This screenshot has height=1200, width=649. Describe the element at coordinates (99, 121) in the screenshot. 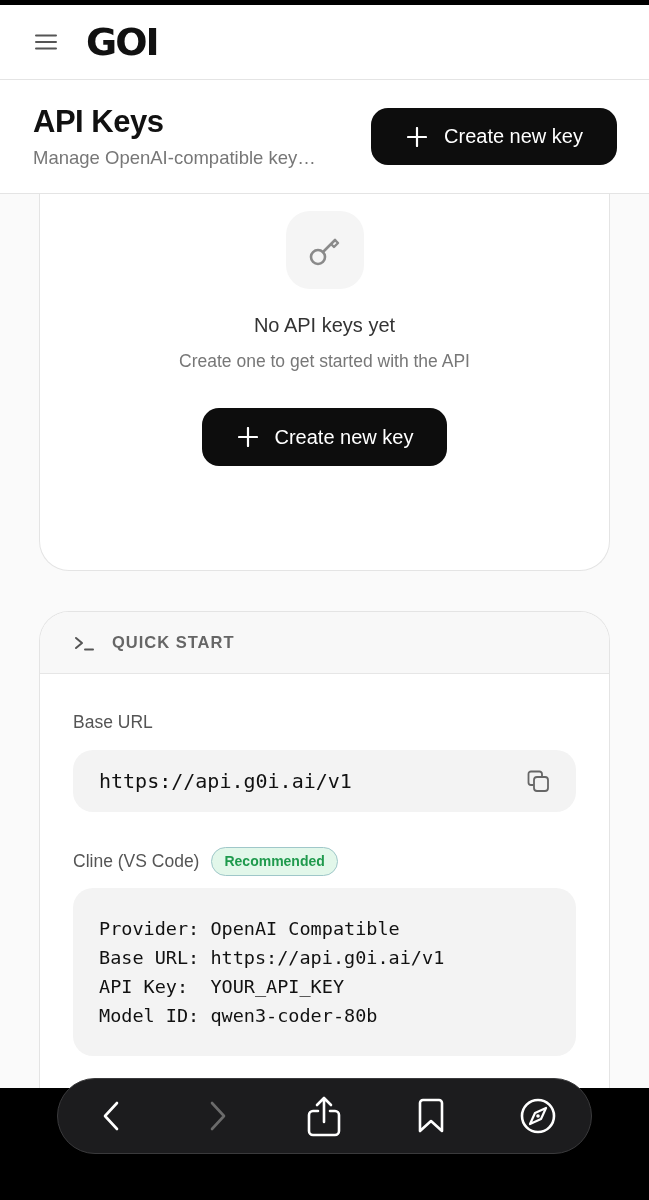

I see `page-title: API Keys` at that location.